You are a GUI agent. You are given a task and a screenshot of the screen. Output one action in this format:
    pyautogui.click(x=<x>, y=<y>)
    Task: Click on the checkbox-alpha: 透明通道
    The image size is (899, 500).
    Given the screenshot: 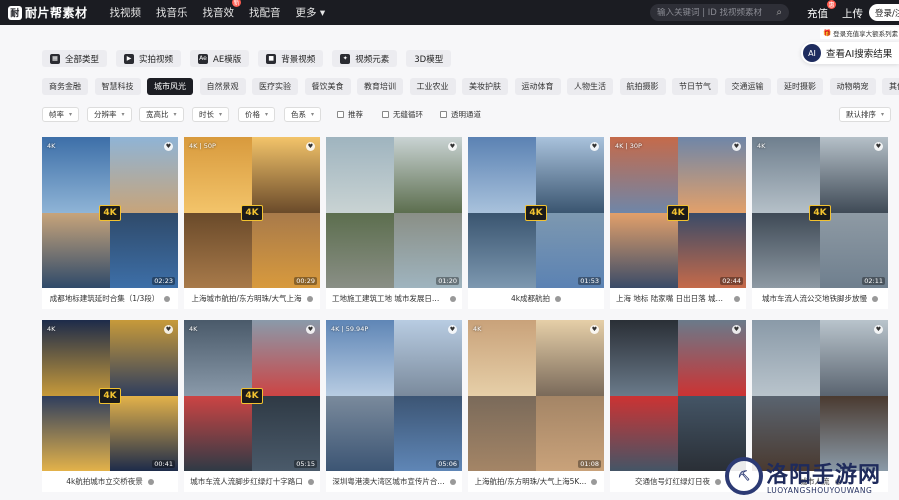 What is the action you would take?
    pyautogui.click(x=460, y=114)
    